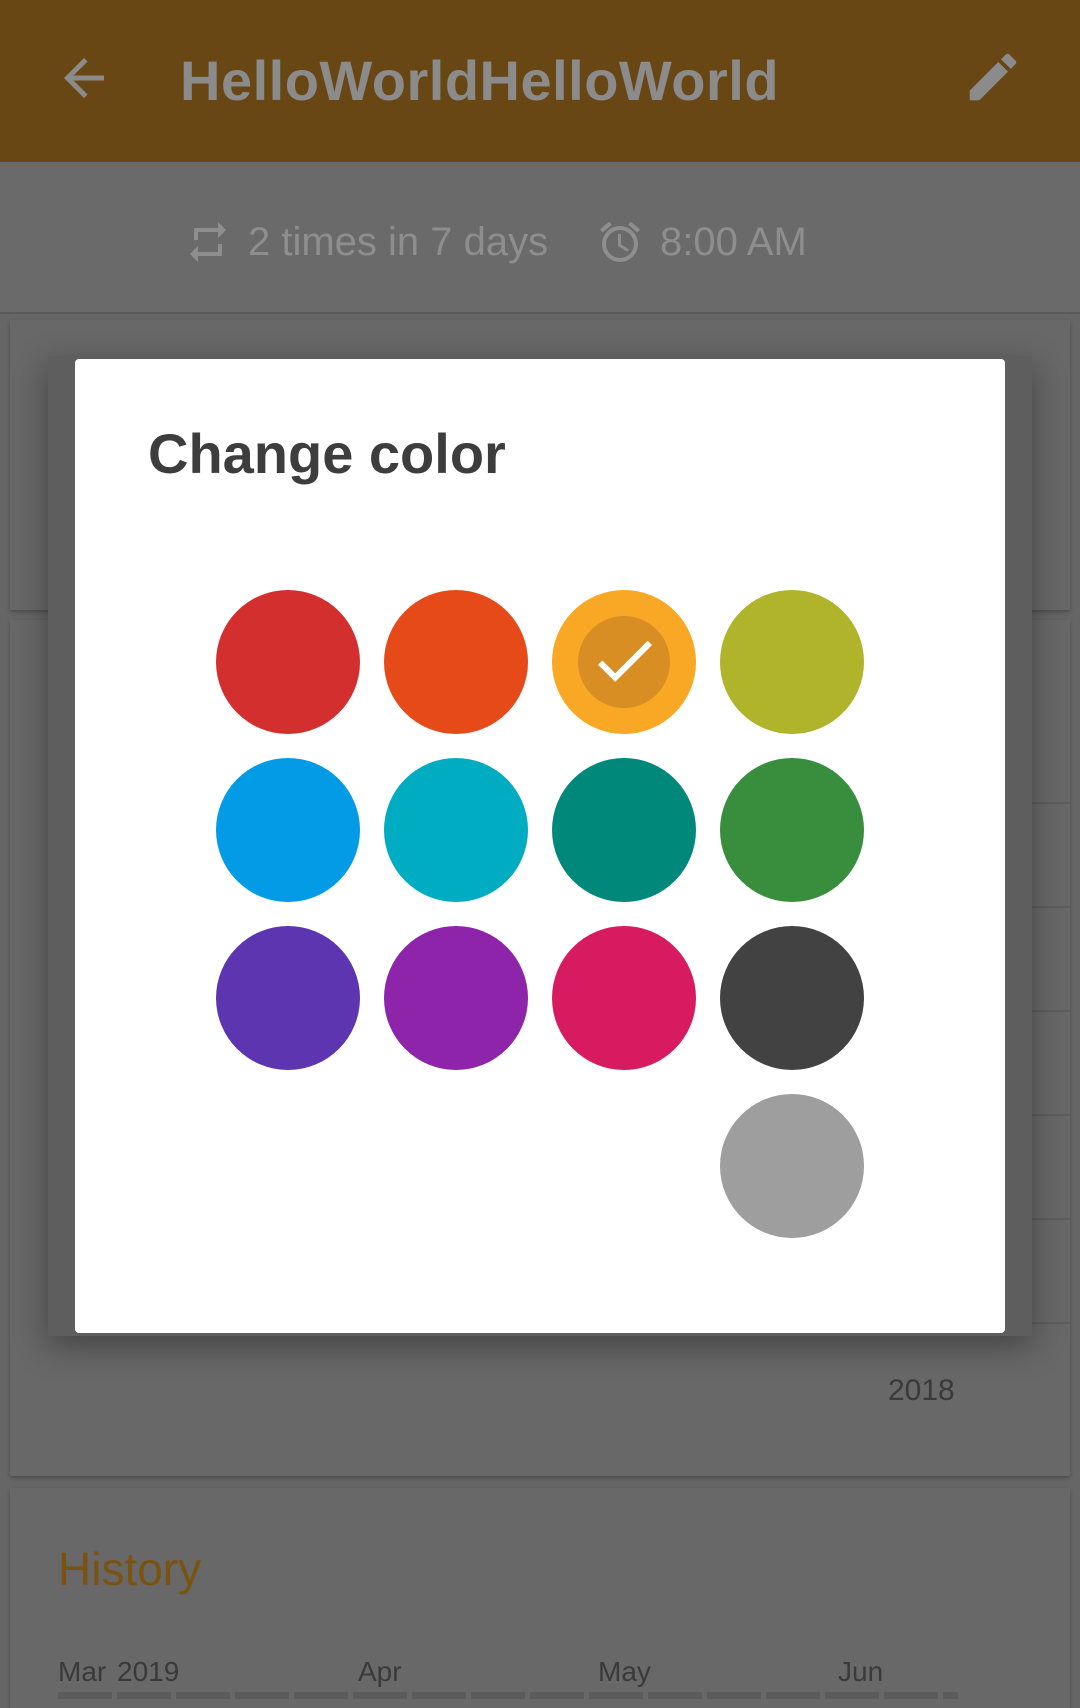 Image resolution: width=1080 pixels, height=1708 pixels. Describe the element at coordinates (624, 1671) in the screenshot. I see `history-month-label: May` at that location.